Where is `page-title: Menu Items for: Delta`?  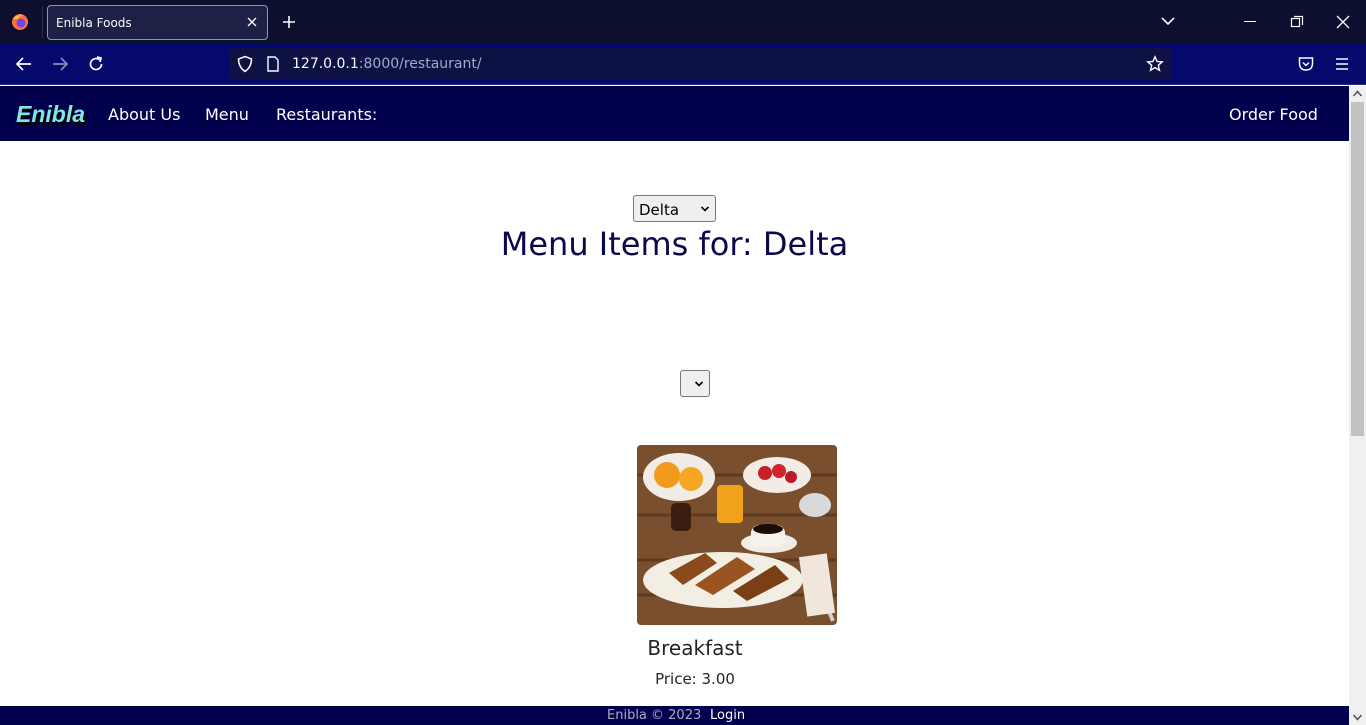 page-title: Menu Items for: Delta is located at coordinates (674, 244).